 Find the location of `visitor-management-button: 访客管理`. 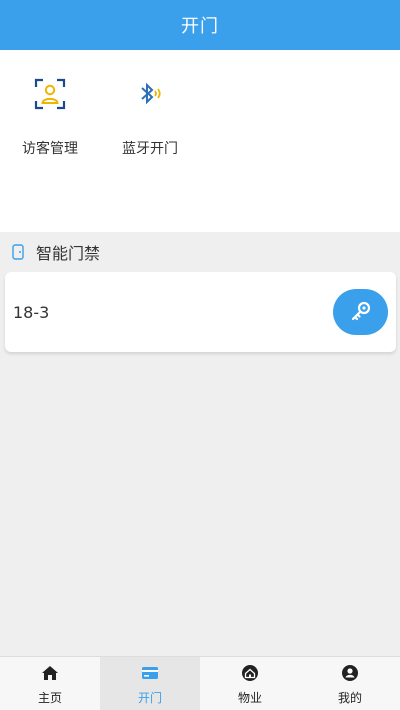

visitor-management-button: 访客管理 is located at coordinates (50, 115).